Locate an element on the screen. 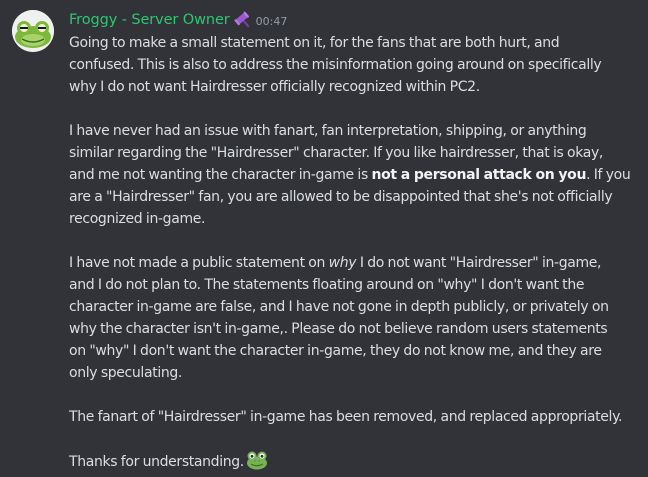 This screenshot has height=477, width=648. message-header: Froggy - Server Owner 00:47 is located at coordinates (178, 20).